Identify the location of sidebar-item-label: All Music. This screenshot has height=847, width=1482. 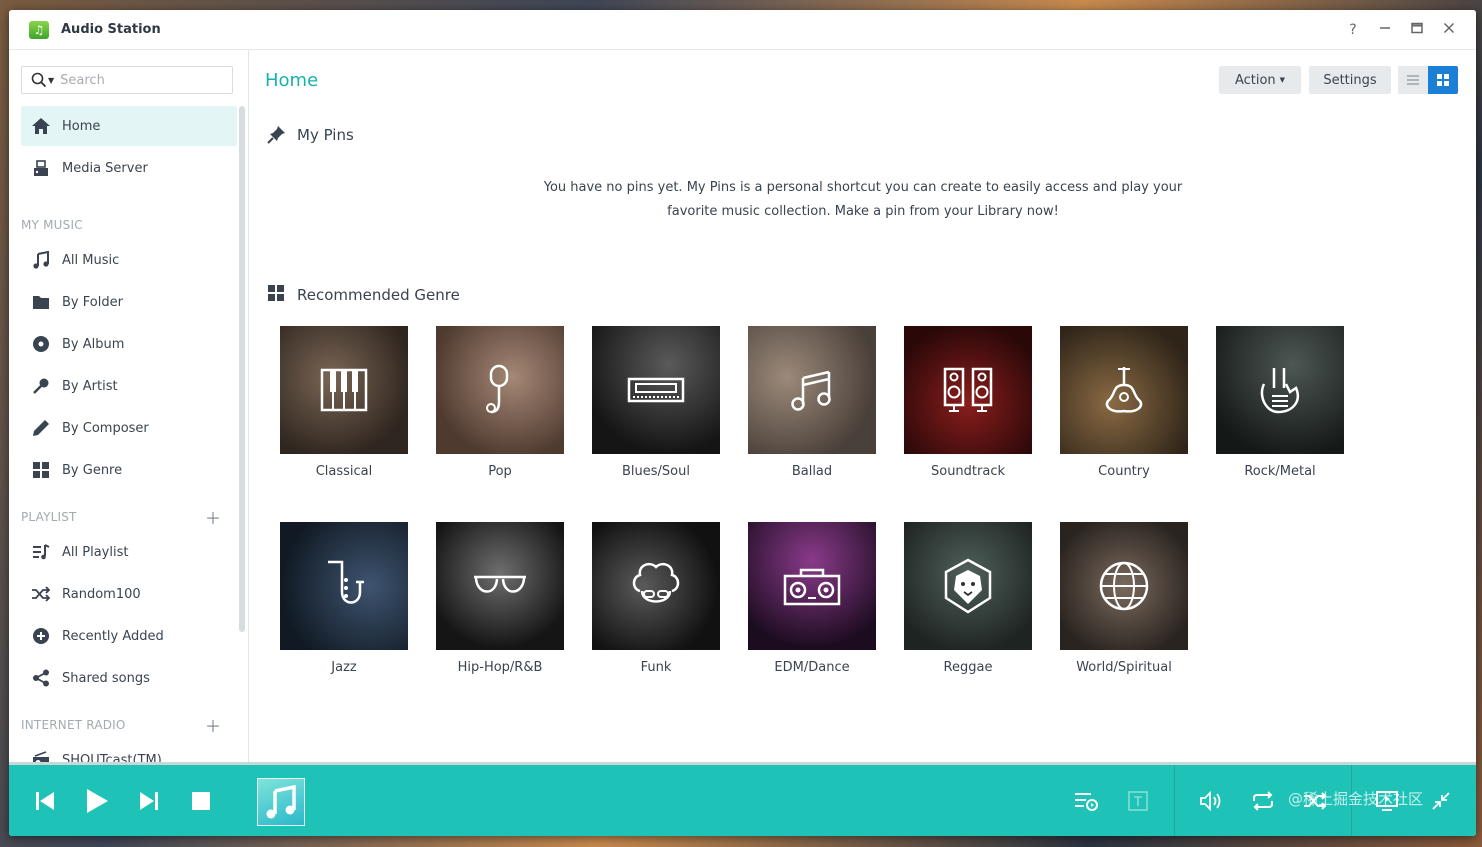
(91, 260).